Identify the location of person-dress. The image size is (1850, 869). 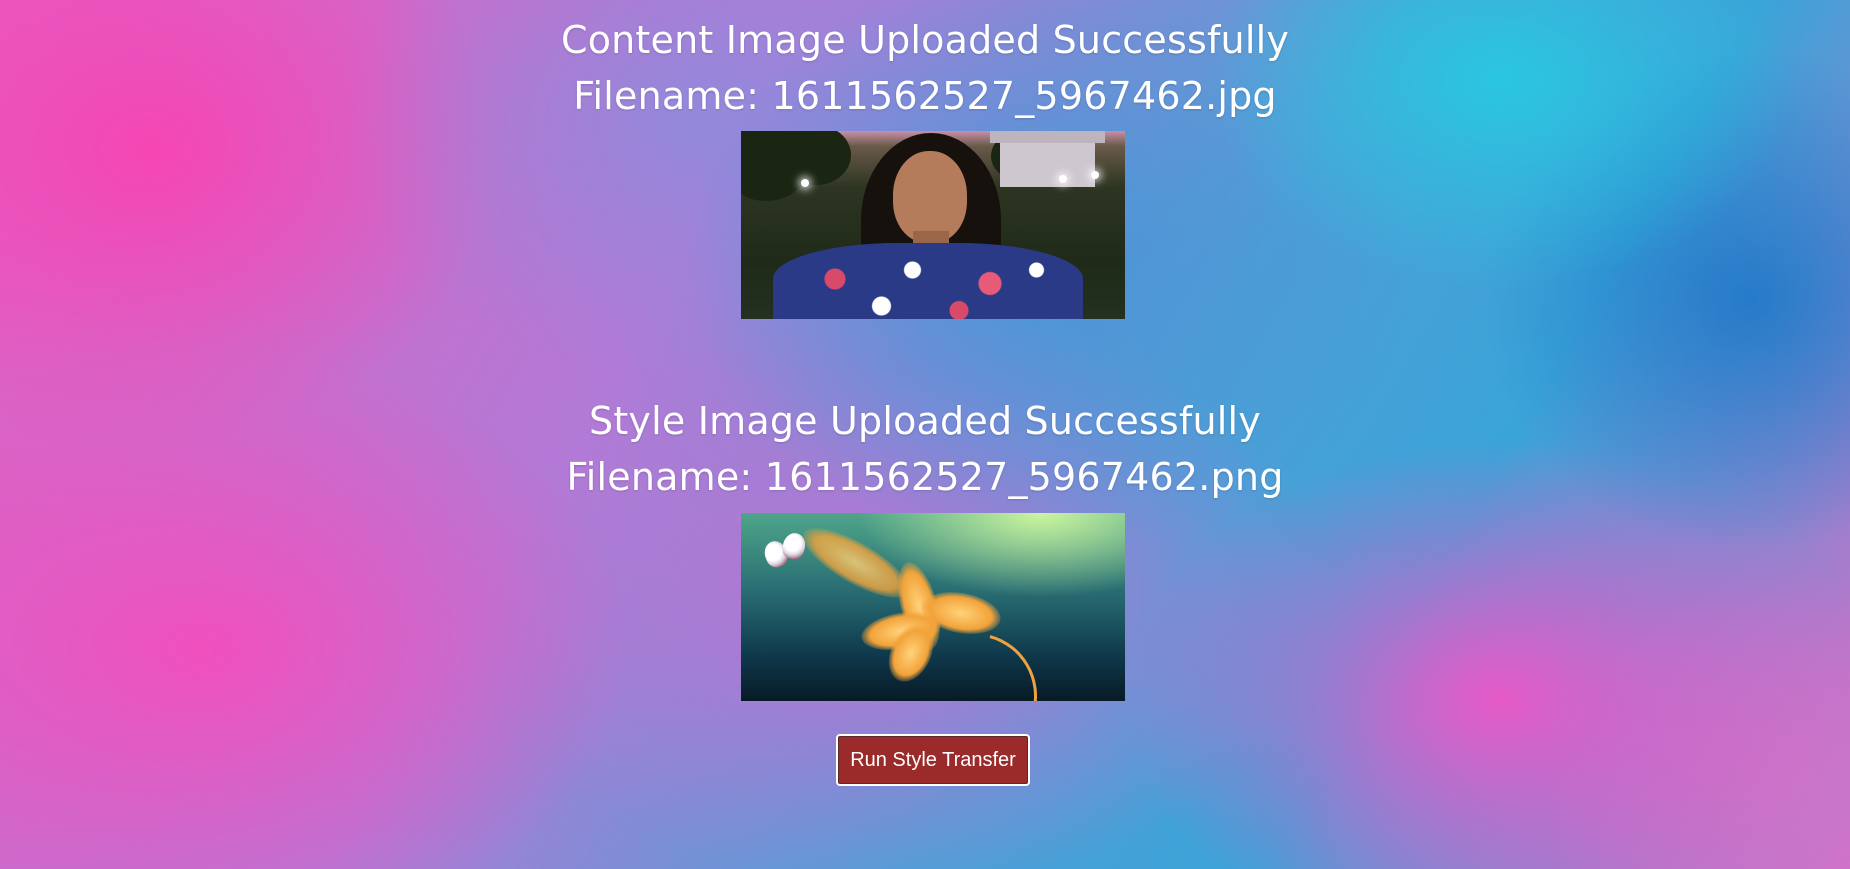
(928, 281).